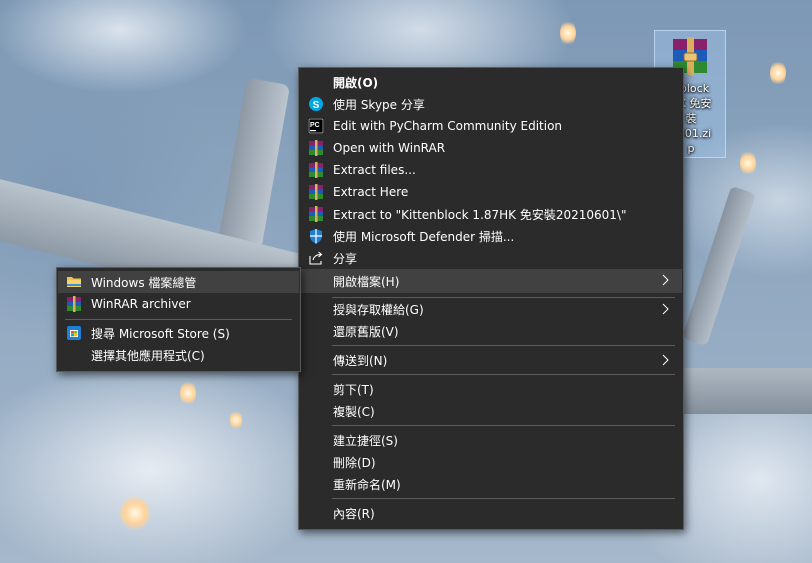 Image resolution: width=812 pixels, height=563 pixels. I want to click on submenu-item-label: Windows 檔案總管, so click(144, 282).